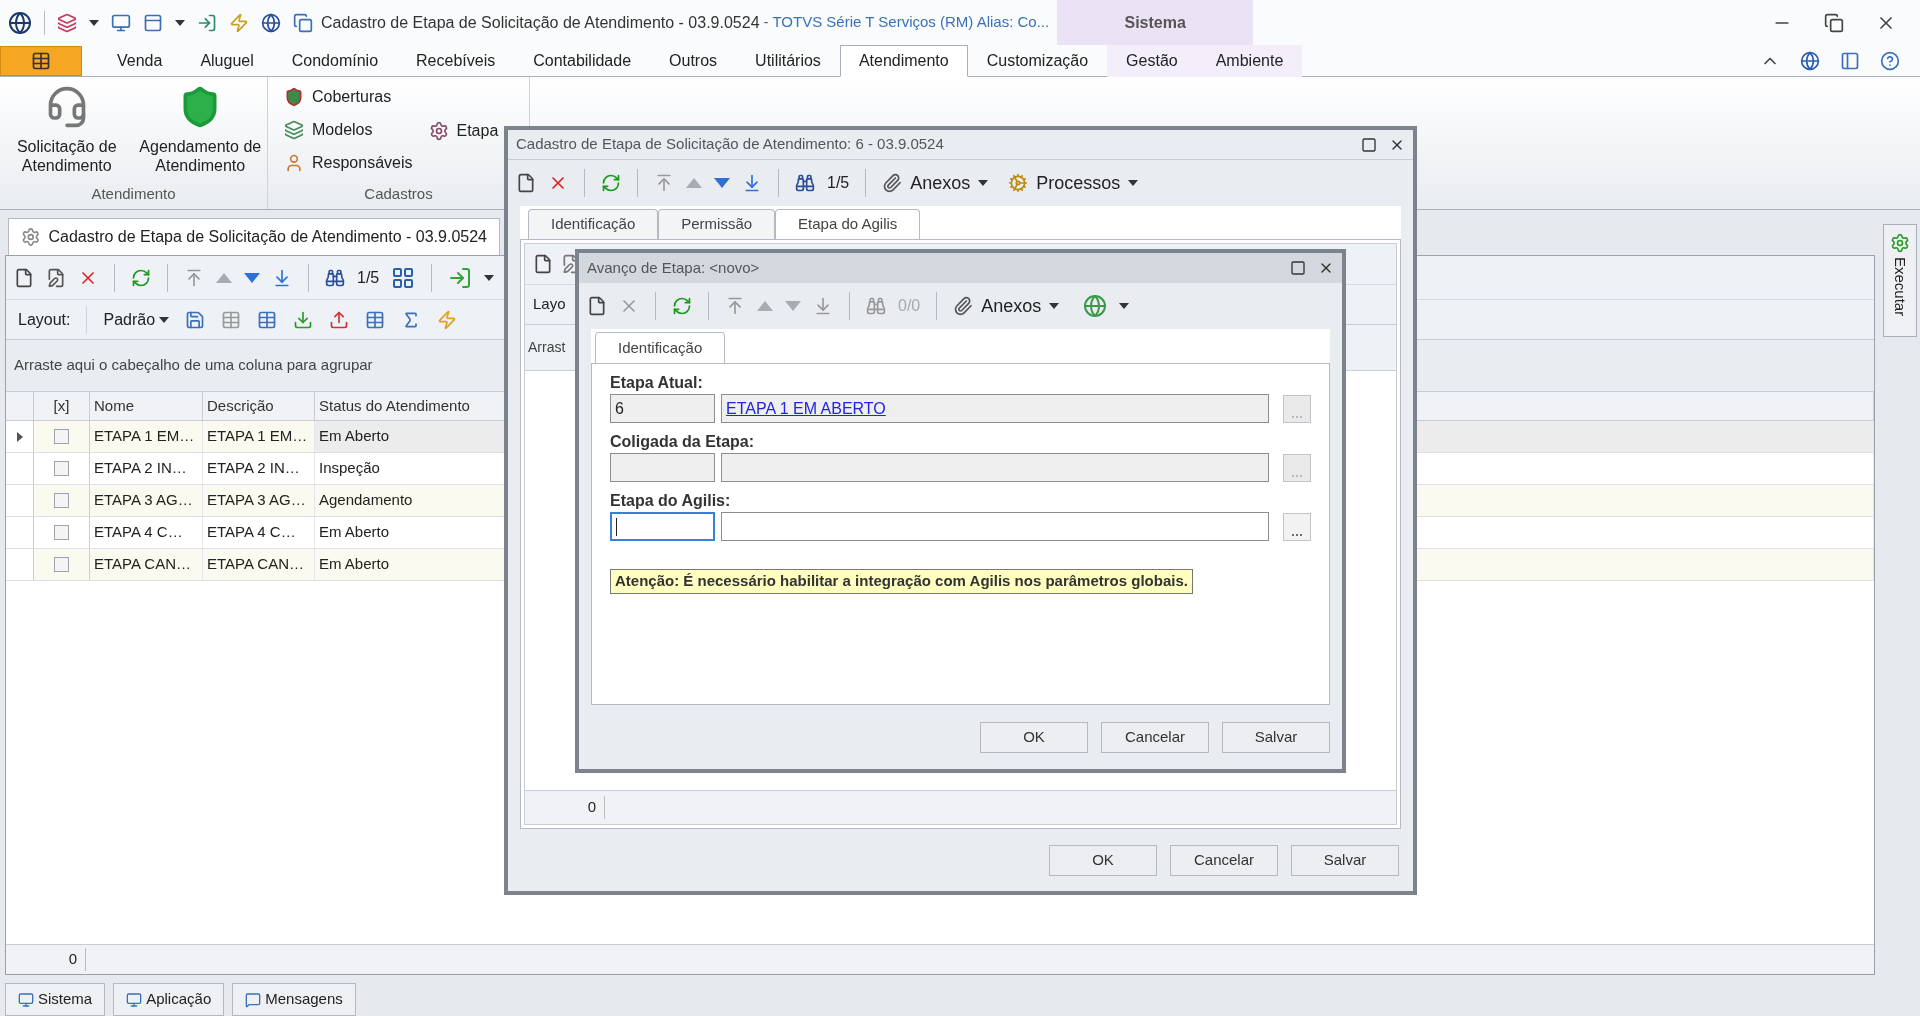  Describe the element at coordinates (398, 193) in the screenshot. I see `ribbon-group-label: Cadastros` at that location.